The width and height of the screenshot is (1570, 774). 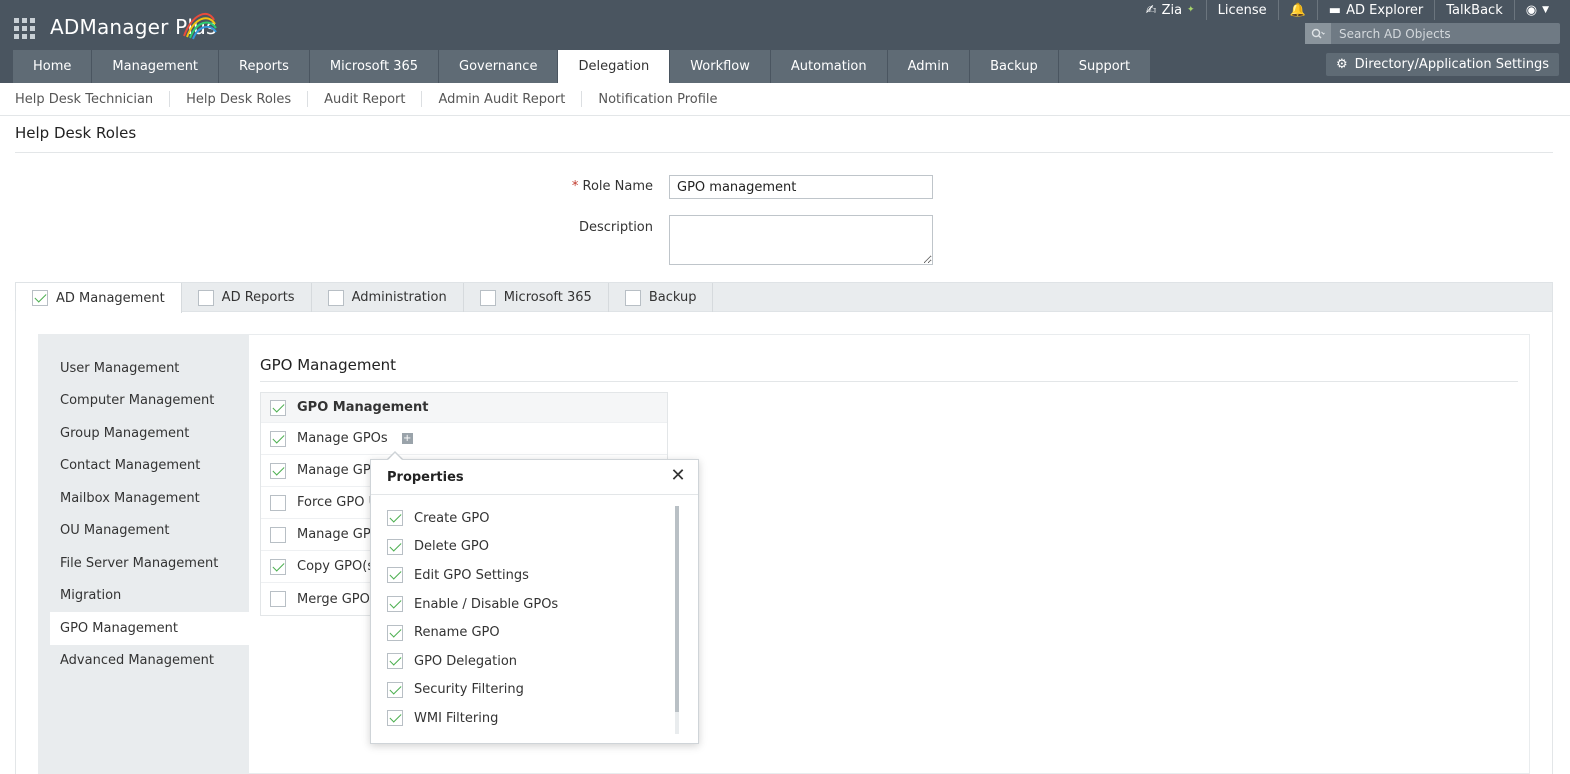 I want to click on menu-file-server-management: File Server Management, so click(x=143, y=563).